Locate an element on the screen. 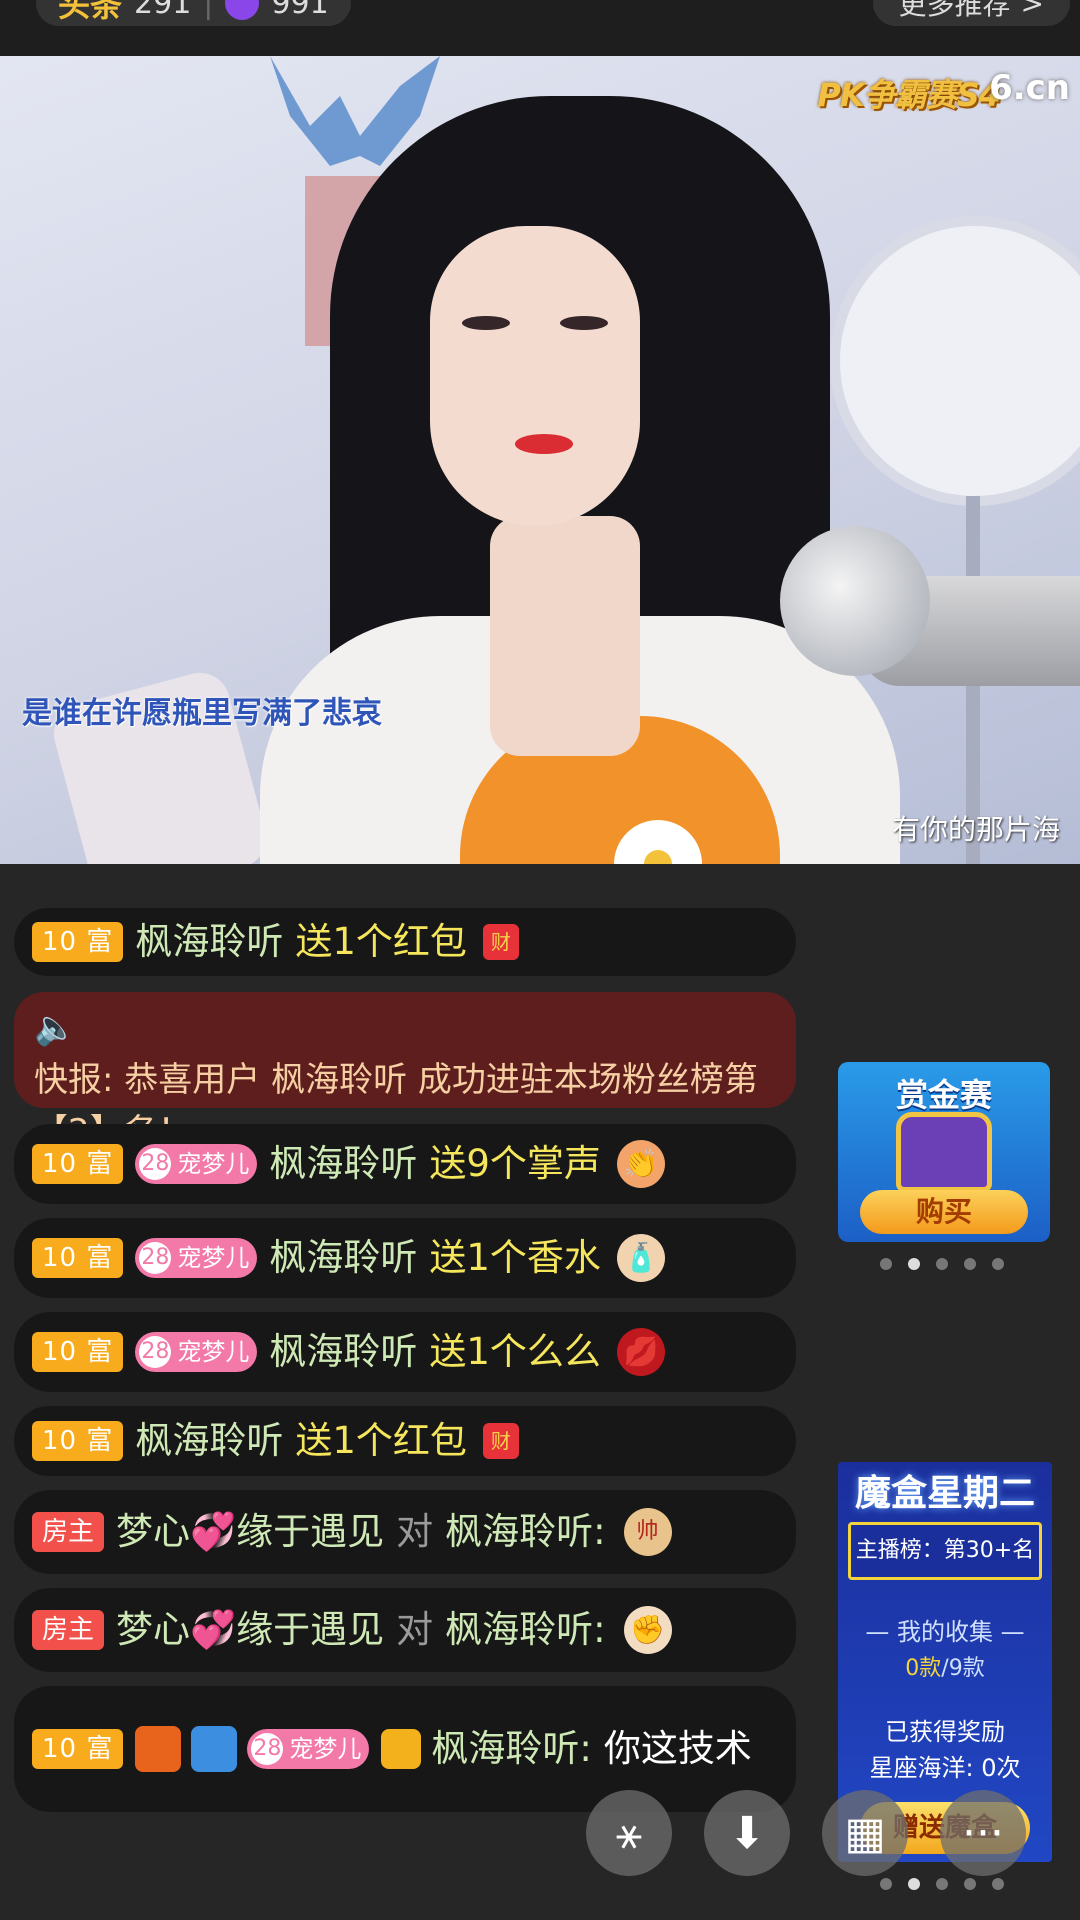 This screenshot has width=1080, height=1920. lyric-right: 有你的那片海 is located at coordinates (975, 829).